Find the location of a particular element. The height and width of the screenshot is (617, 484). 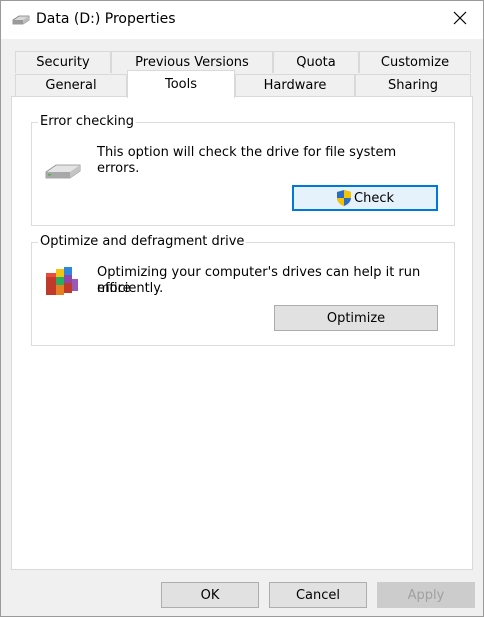

optimize-button: Optimize is located at coordinates (356, 318).